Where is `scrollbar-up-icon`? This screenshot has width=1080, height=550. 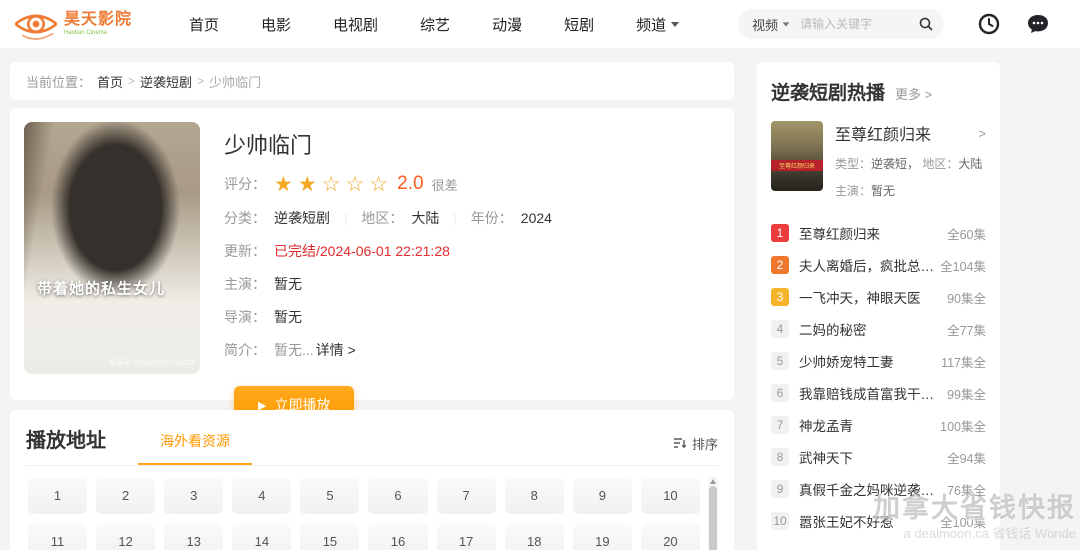
scrollbar-up-icon is located at coordinates (713, 481).